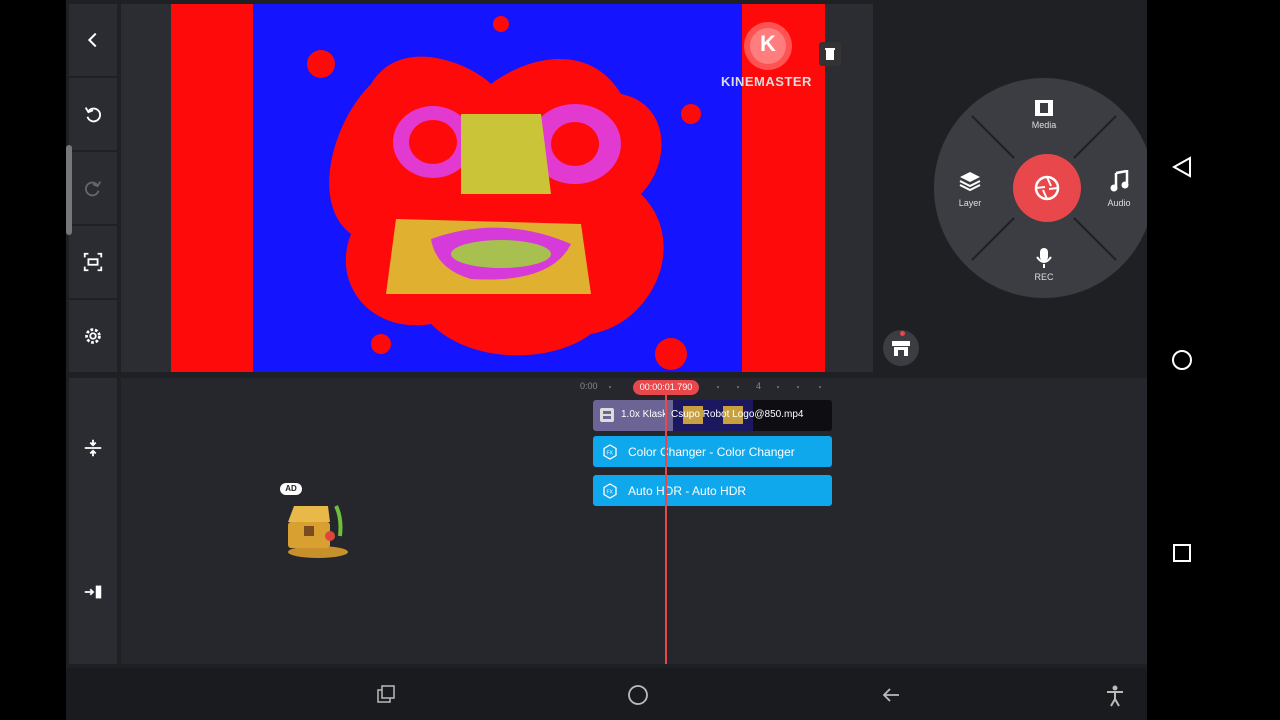  I want to click on video-clip: 1.0x Klask Csupo Robot Logo@850.mp4, so click(712, 415).